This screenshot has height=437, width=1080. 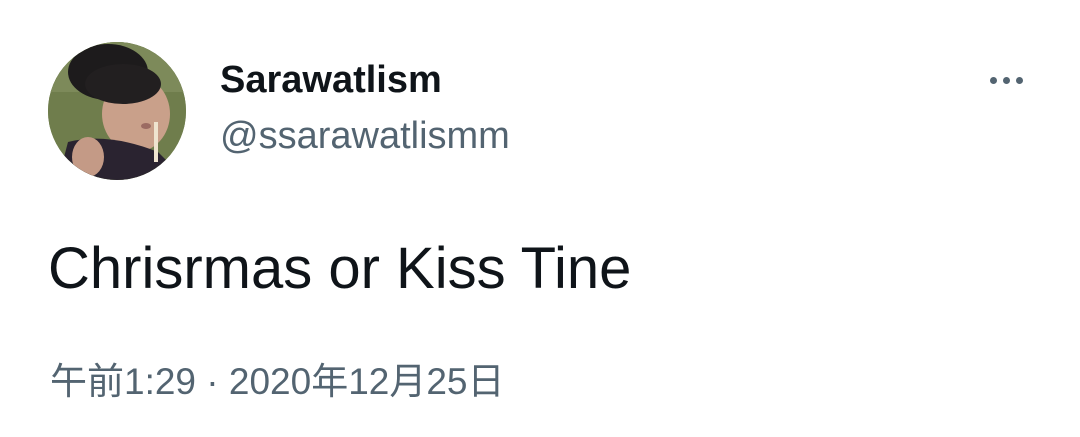 What do you see at coordinates (993, 80) in the screenshot?
I see `more-horizontal-icon` at bounding box center [993, 80].